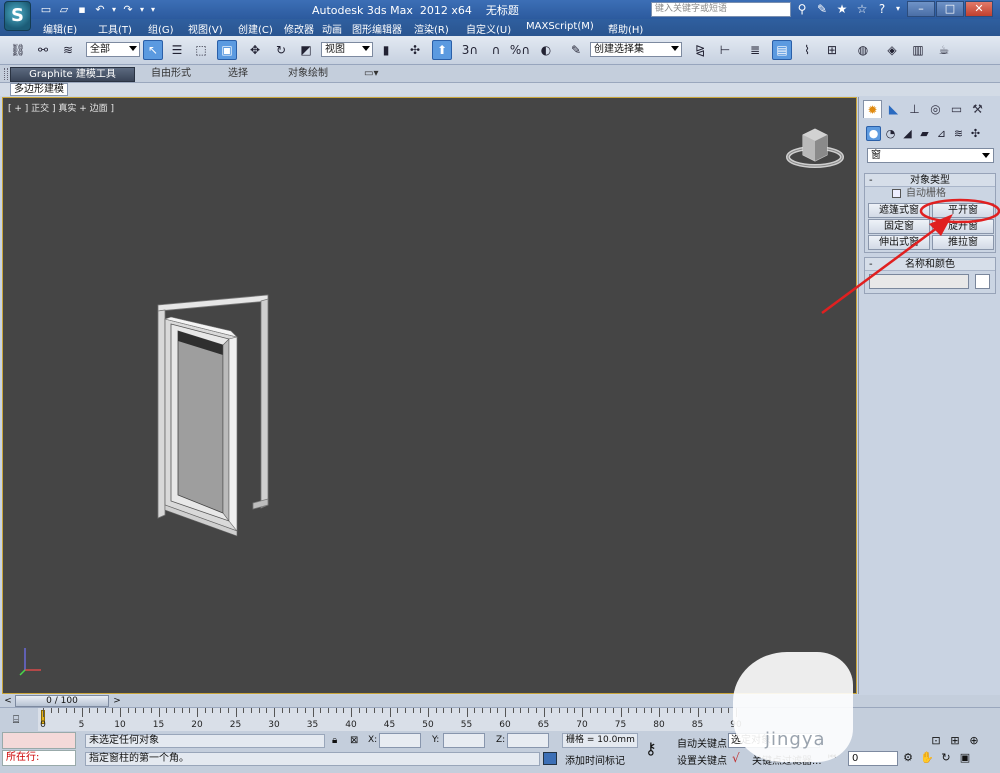  I want to click on undo-icon: ↶, so click(100, 9).